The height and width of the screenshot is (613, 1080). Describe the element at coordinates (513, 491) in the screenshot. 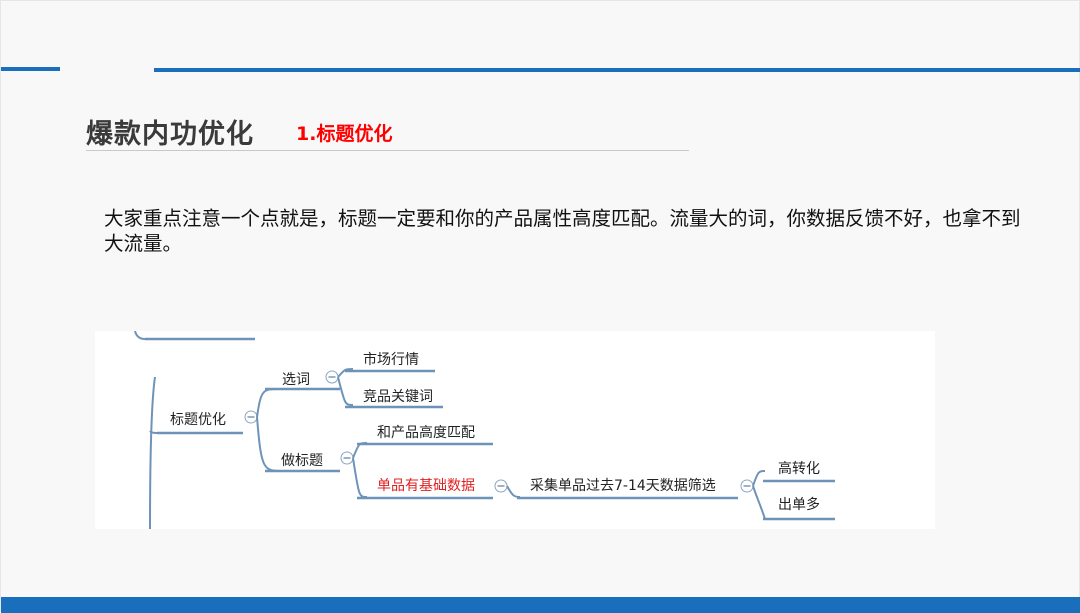

I see `mindmap-edge-single-collect` at that location.